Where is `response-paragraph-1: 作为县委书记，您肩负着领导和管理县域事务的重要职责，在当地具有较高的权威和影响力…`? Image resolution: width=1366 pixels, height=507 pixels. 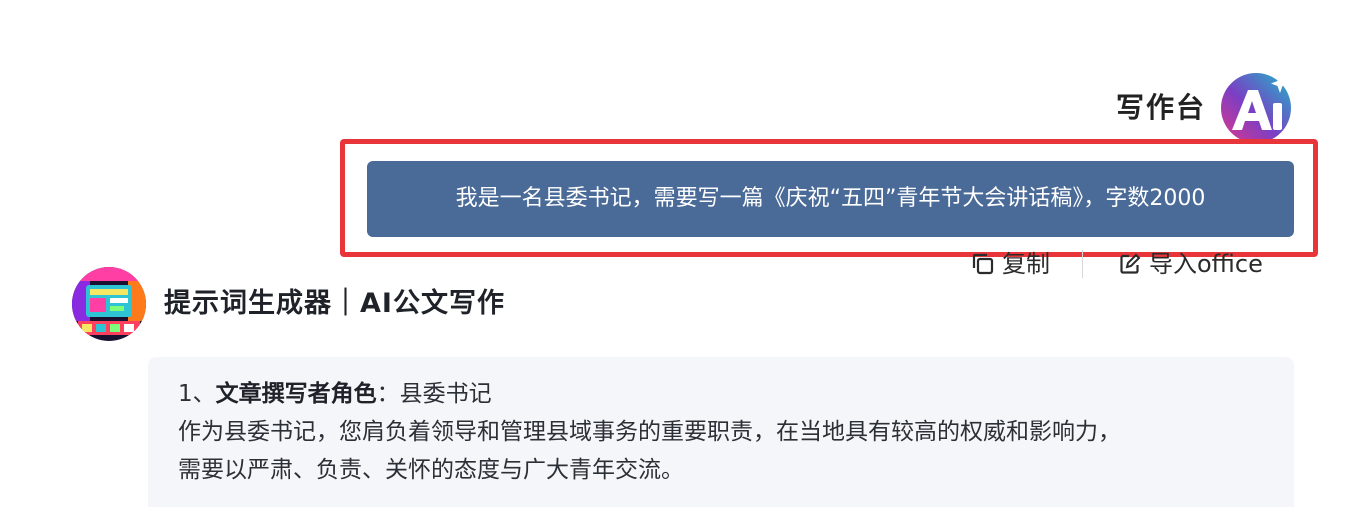 response-paragraph-1: 作为县委书记，您肩负着领导和管理县域事务的重要职责，在当地具有较高的权威和影响力… is located at coordinates (649, 432).